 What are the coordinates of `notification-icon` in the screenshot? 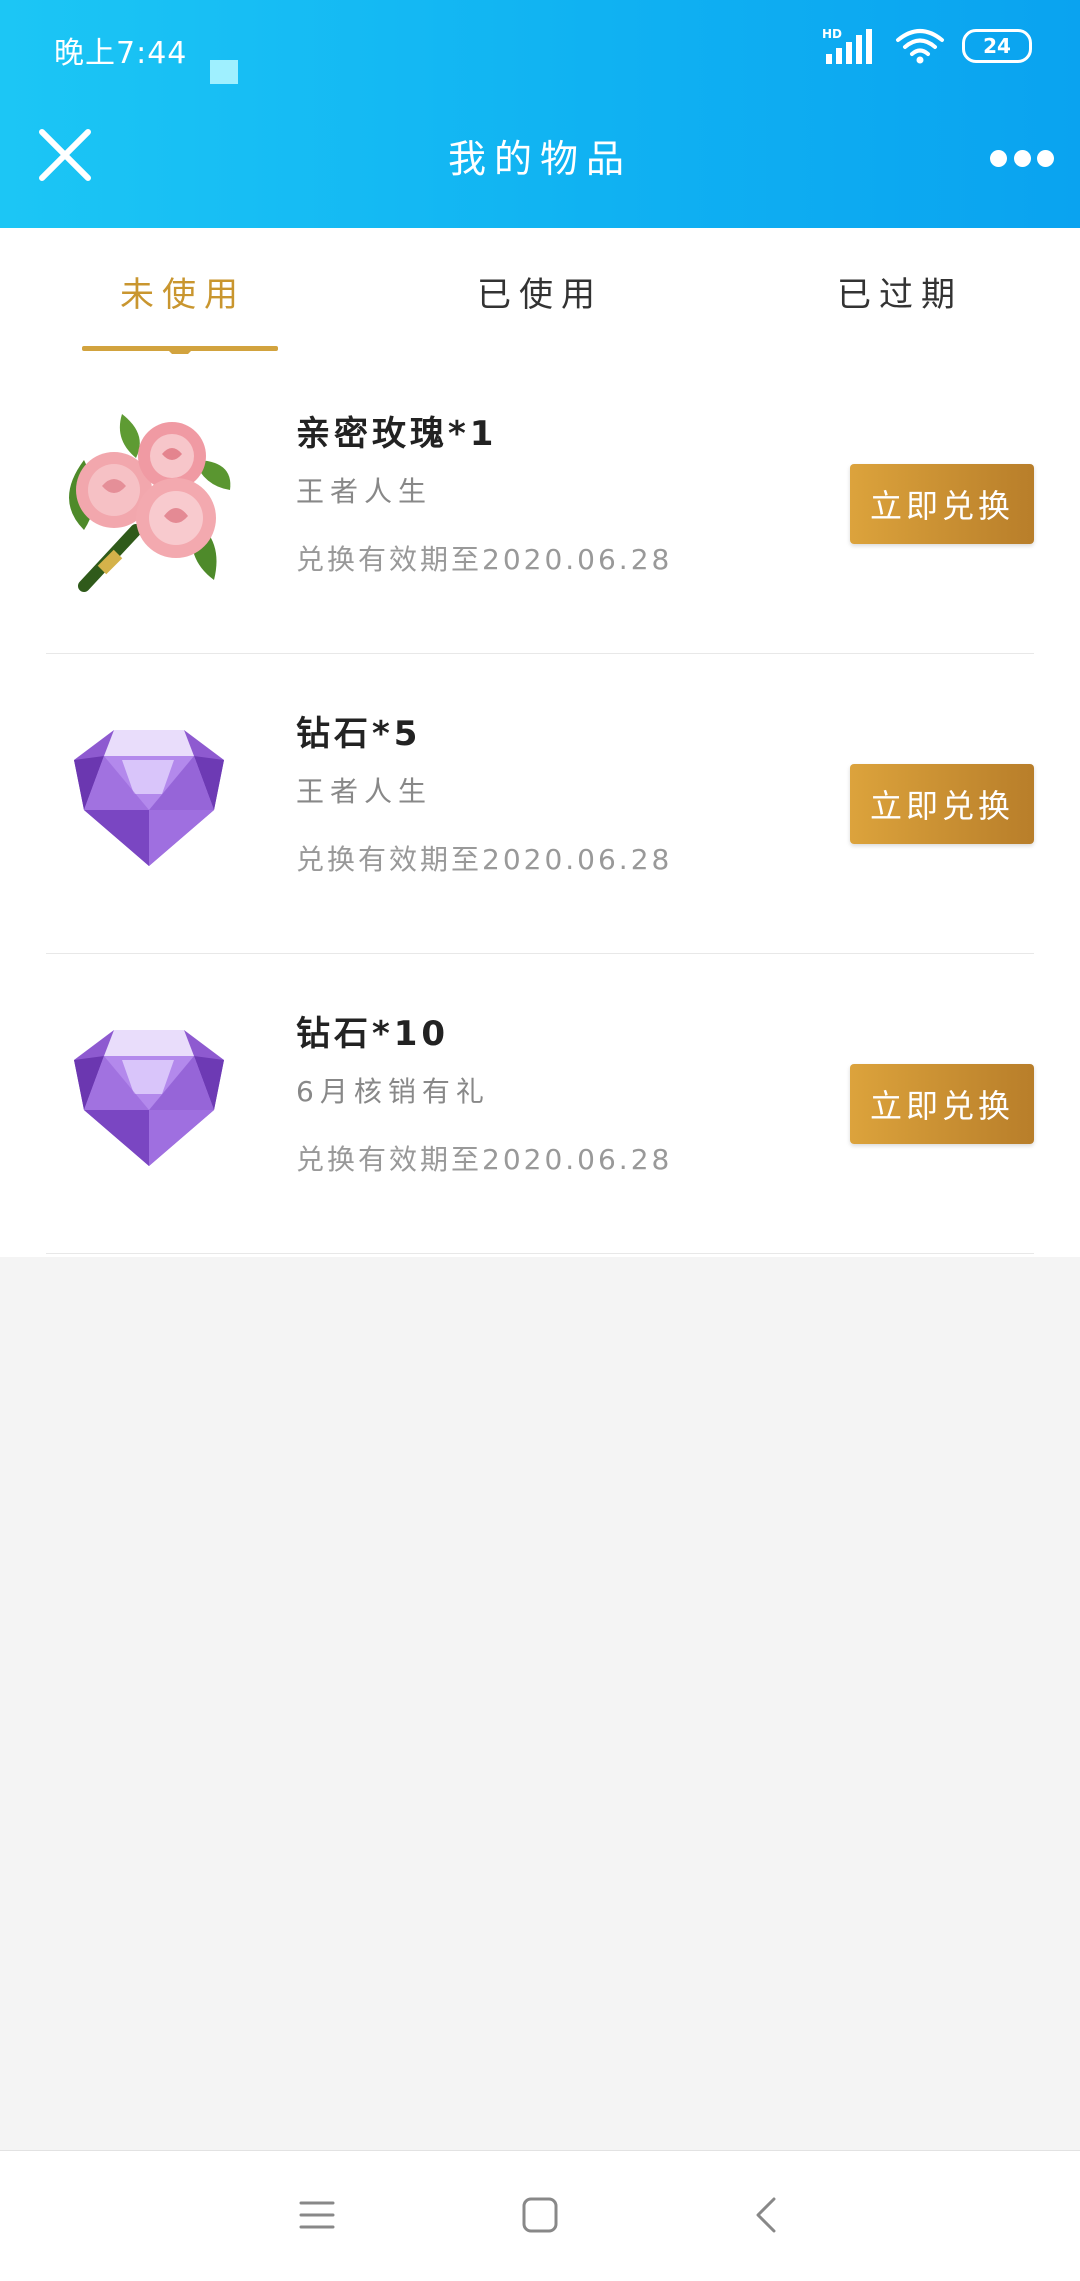 It's located at (224, 72).